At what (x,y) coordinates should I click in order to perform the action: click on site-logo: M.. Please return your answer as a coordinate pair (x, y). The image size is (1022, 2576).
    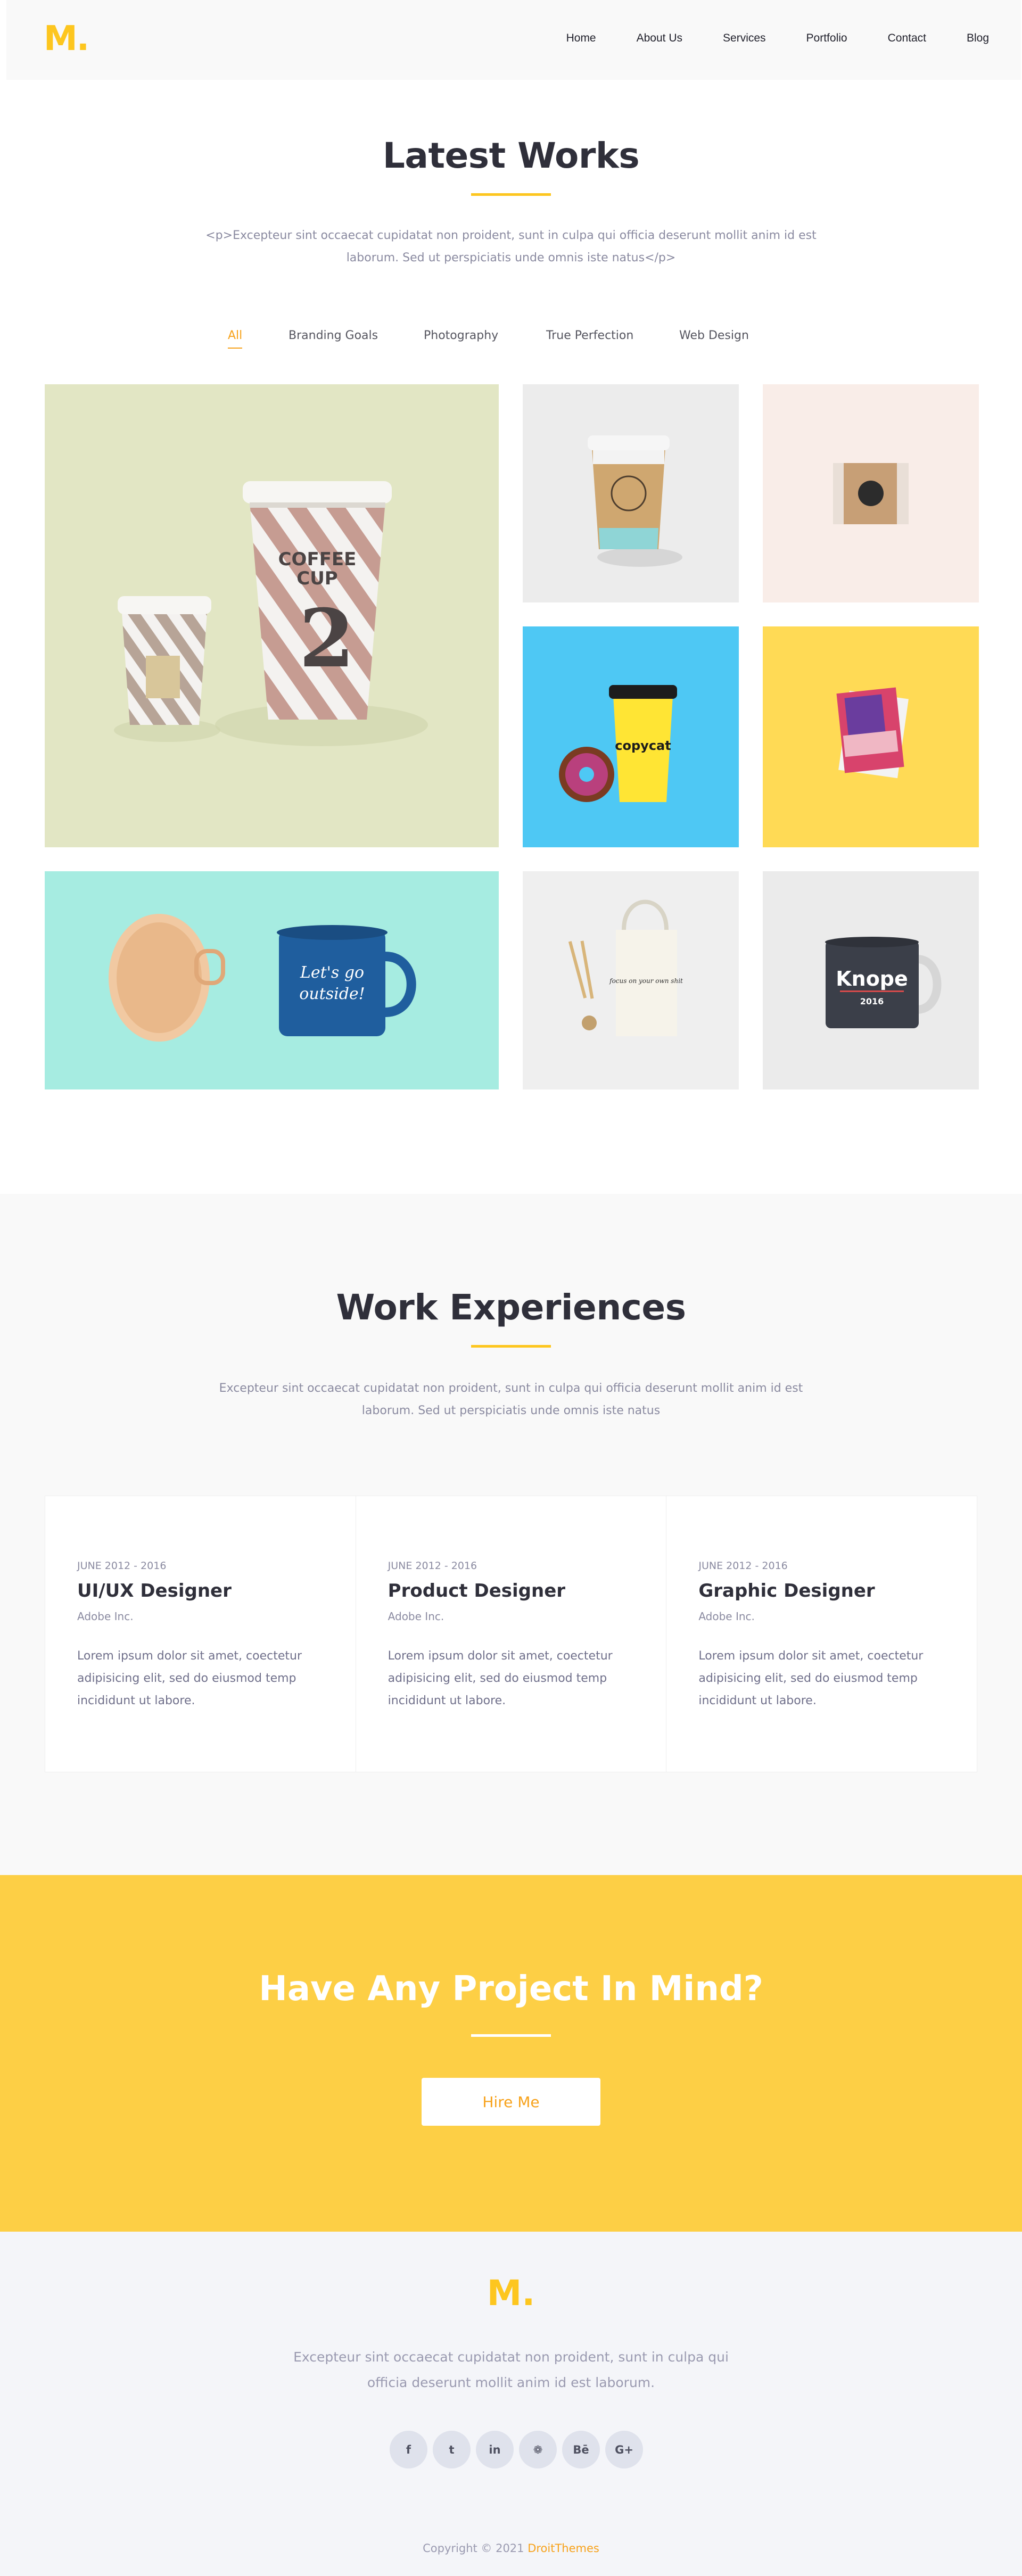
    Looking at the image, I should click on (66, 39).